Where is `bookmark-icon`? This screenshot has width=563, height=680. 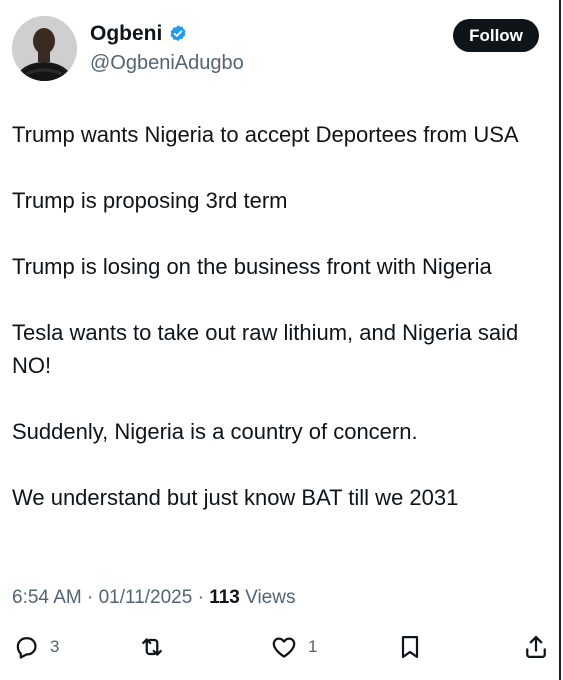 bookmark-icon is located at coordinates (410, 647).